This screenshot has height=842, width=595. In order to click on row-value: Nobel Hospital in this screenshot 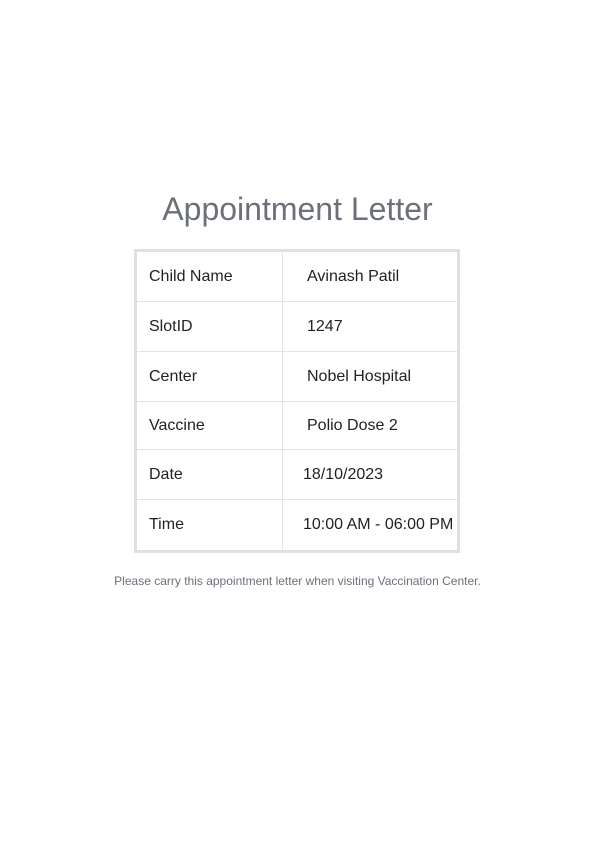, I will do `click(359, 376)`.